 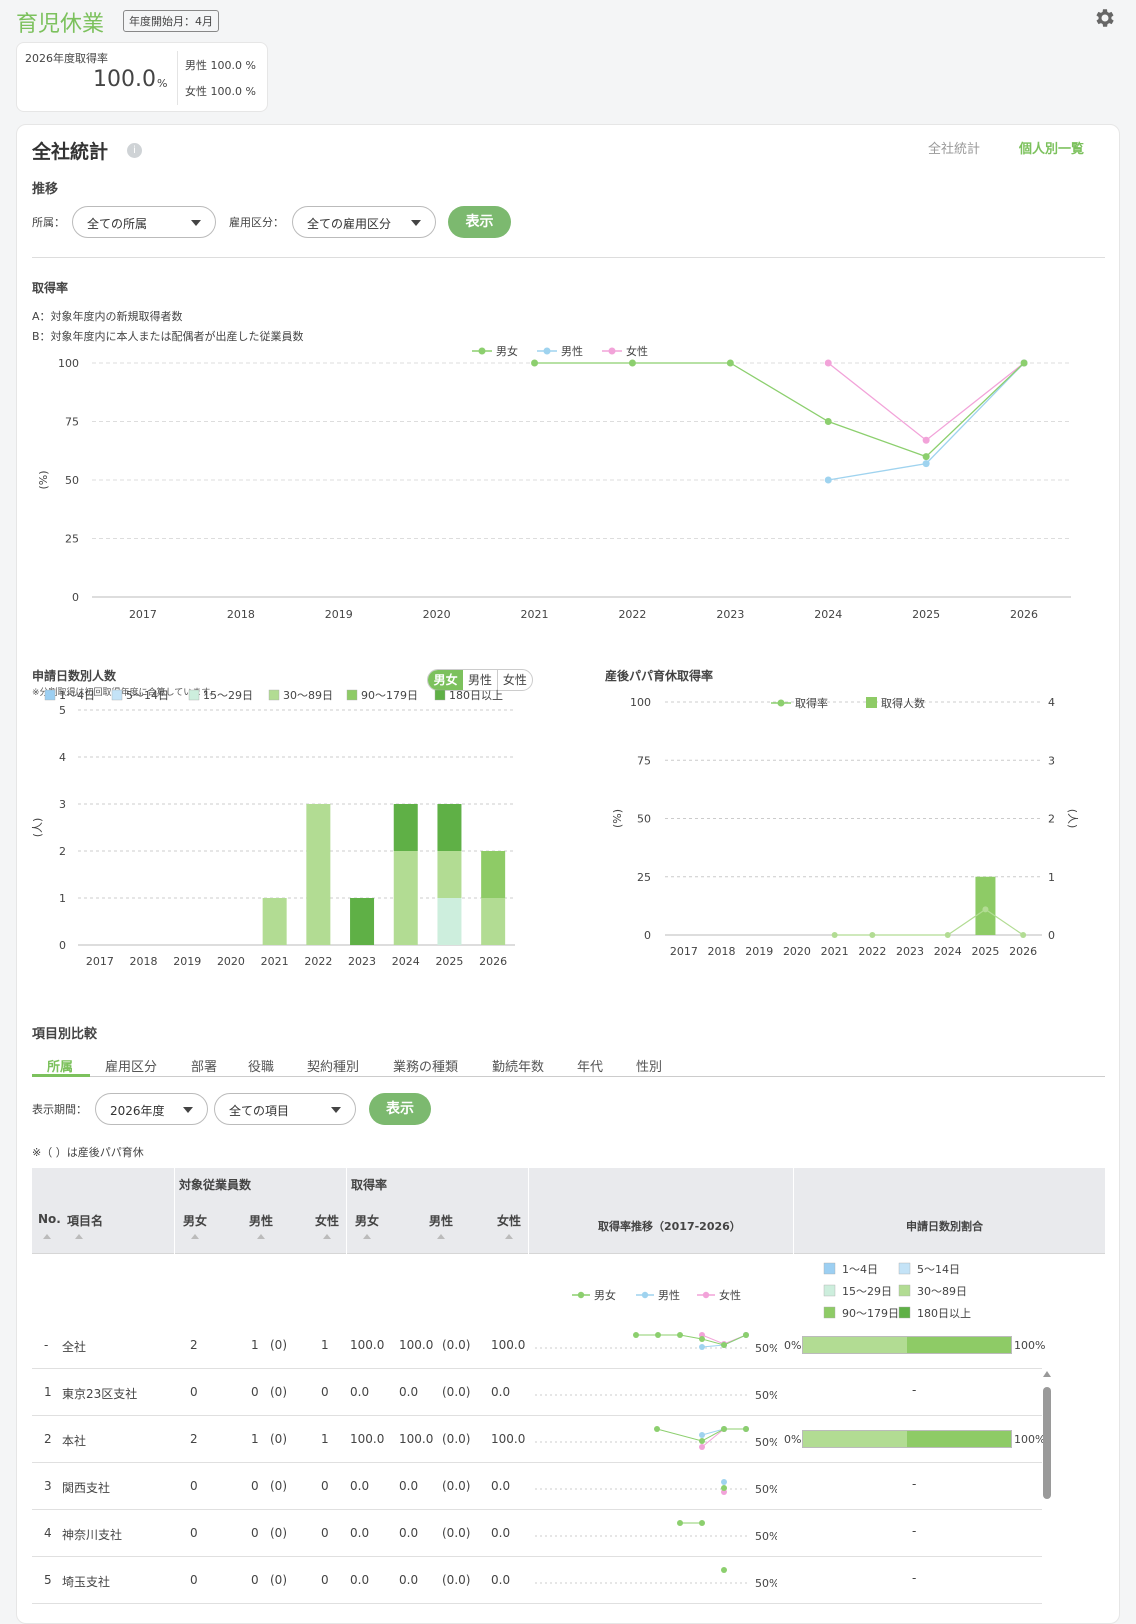 What do you see at coordinates (86, 1582) in the screenshot?
I see `cell-name: 埼玉支社` at bounding box center [86, 1582].